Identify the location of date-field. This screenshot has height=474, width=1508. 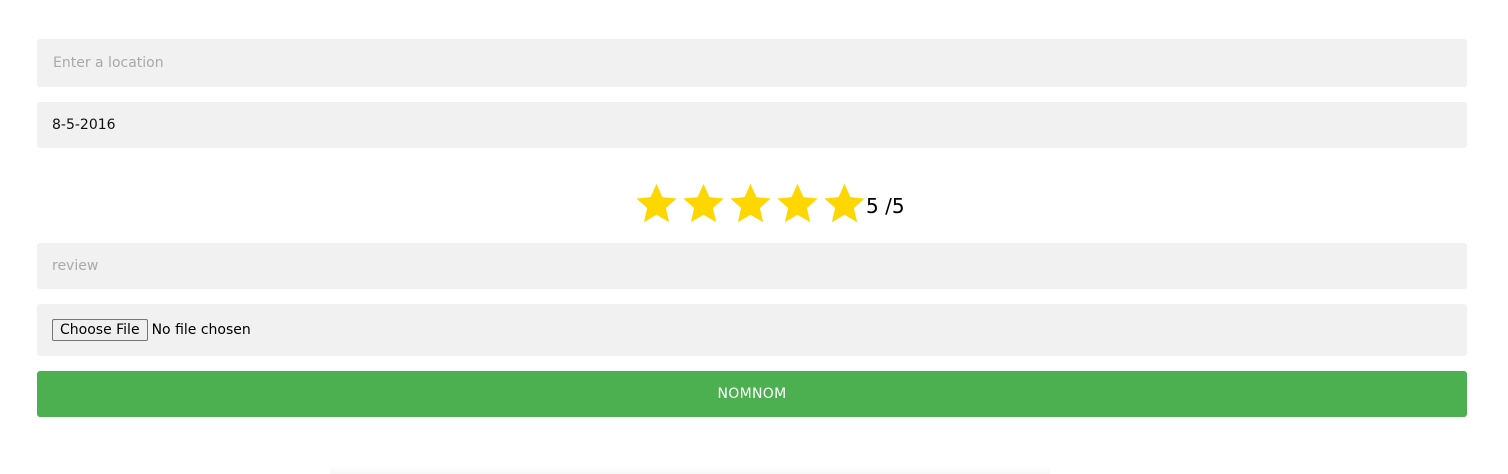
(752, 125).